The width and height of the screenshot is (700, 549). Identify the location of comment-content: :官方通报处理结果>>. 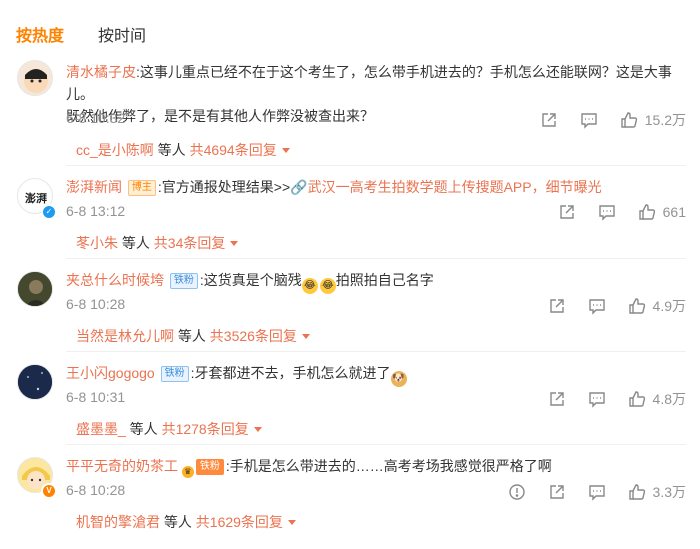
(224, 187).